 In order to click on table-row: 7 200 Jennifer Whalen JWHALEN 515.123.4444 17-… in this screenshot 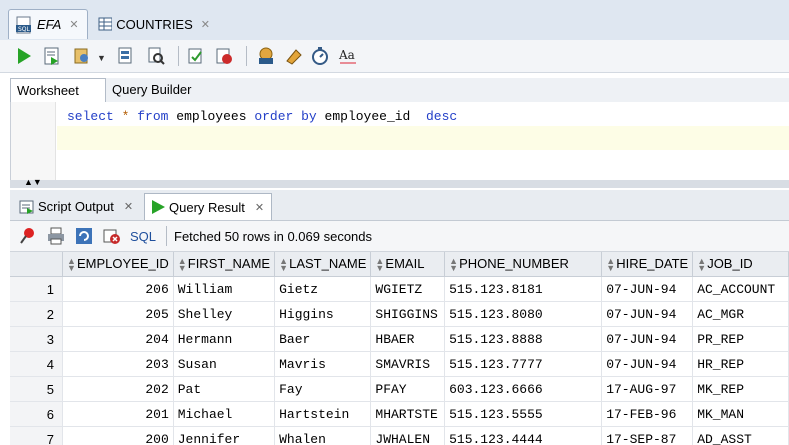, I will do `click(399, 435)`.